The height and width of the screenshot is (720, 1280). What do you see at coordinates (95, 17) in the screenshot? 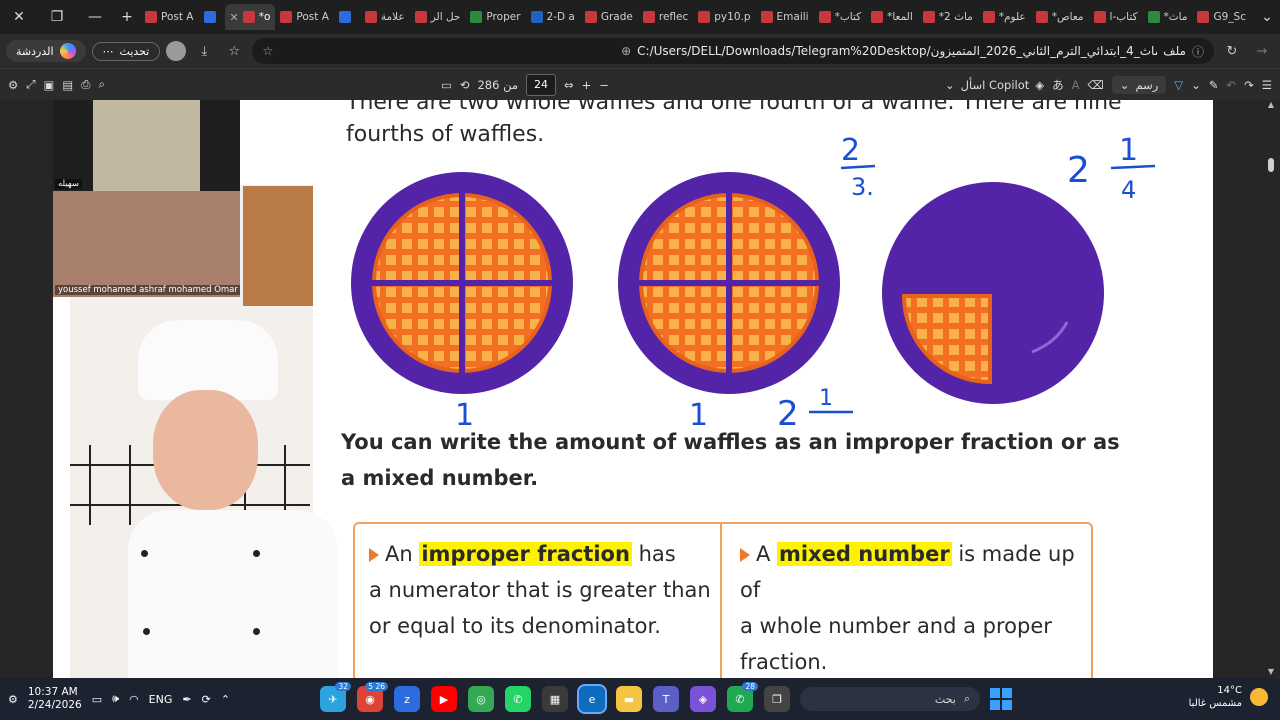
I see `minimize-window-icon: —` at bounding box center [95, 17].